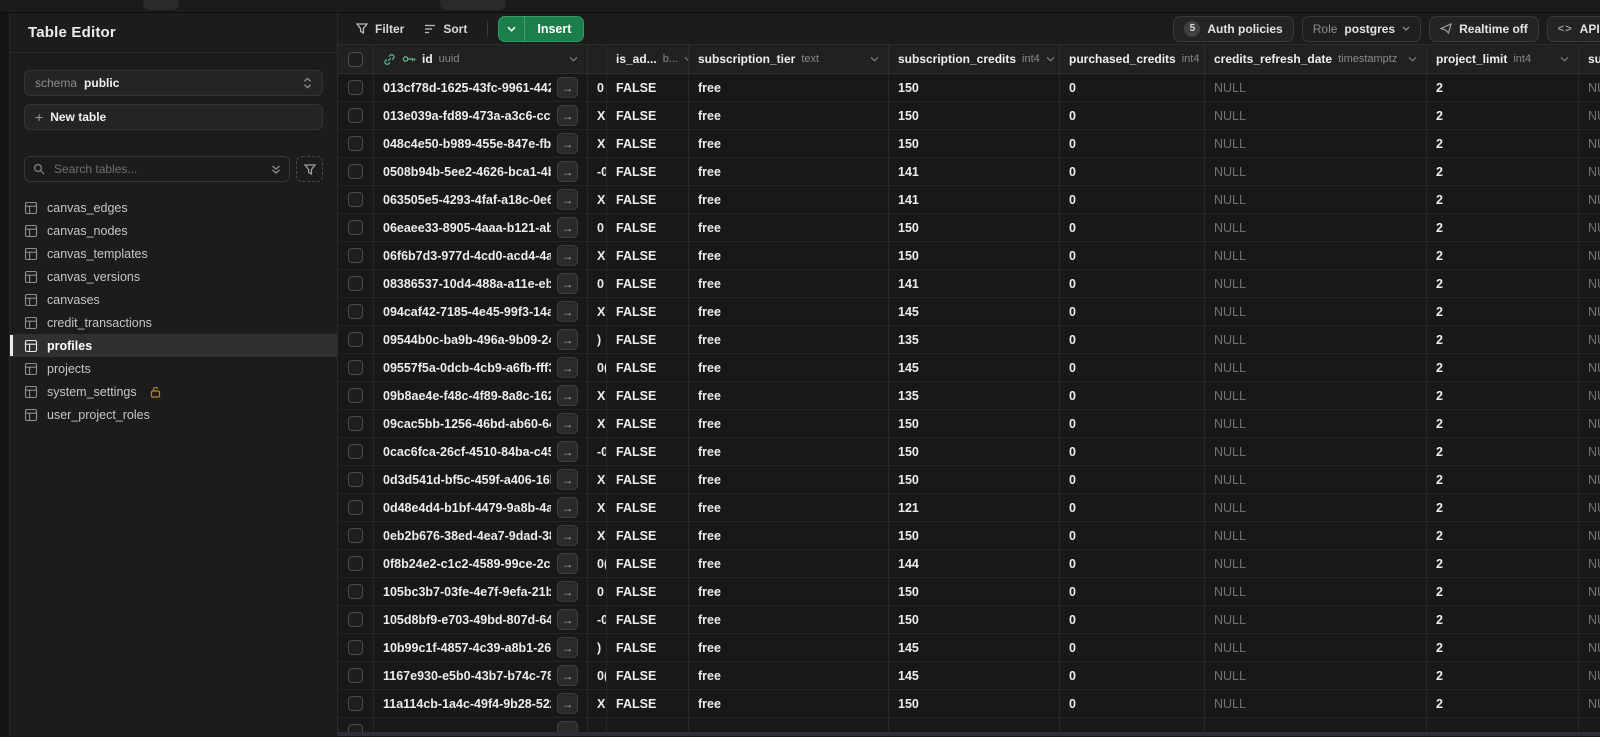 Image resolution: width=1600 pixels, height=737 pixels. Describe the element at coordinates (481, 619) in the screenshot. I see `cell-id: 105d8bf9-e703-49bd-807d-645e... →` at that location.